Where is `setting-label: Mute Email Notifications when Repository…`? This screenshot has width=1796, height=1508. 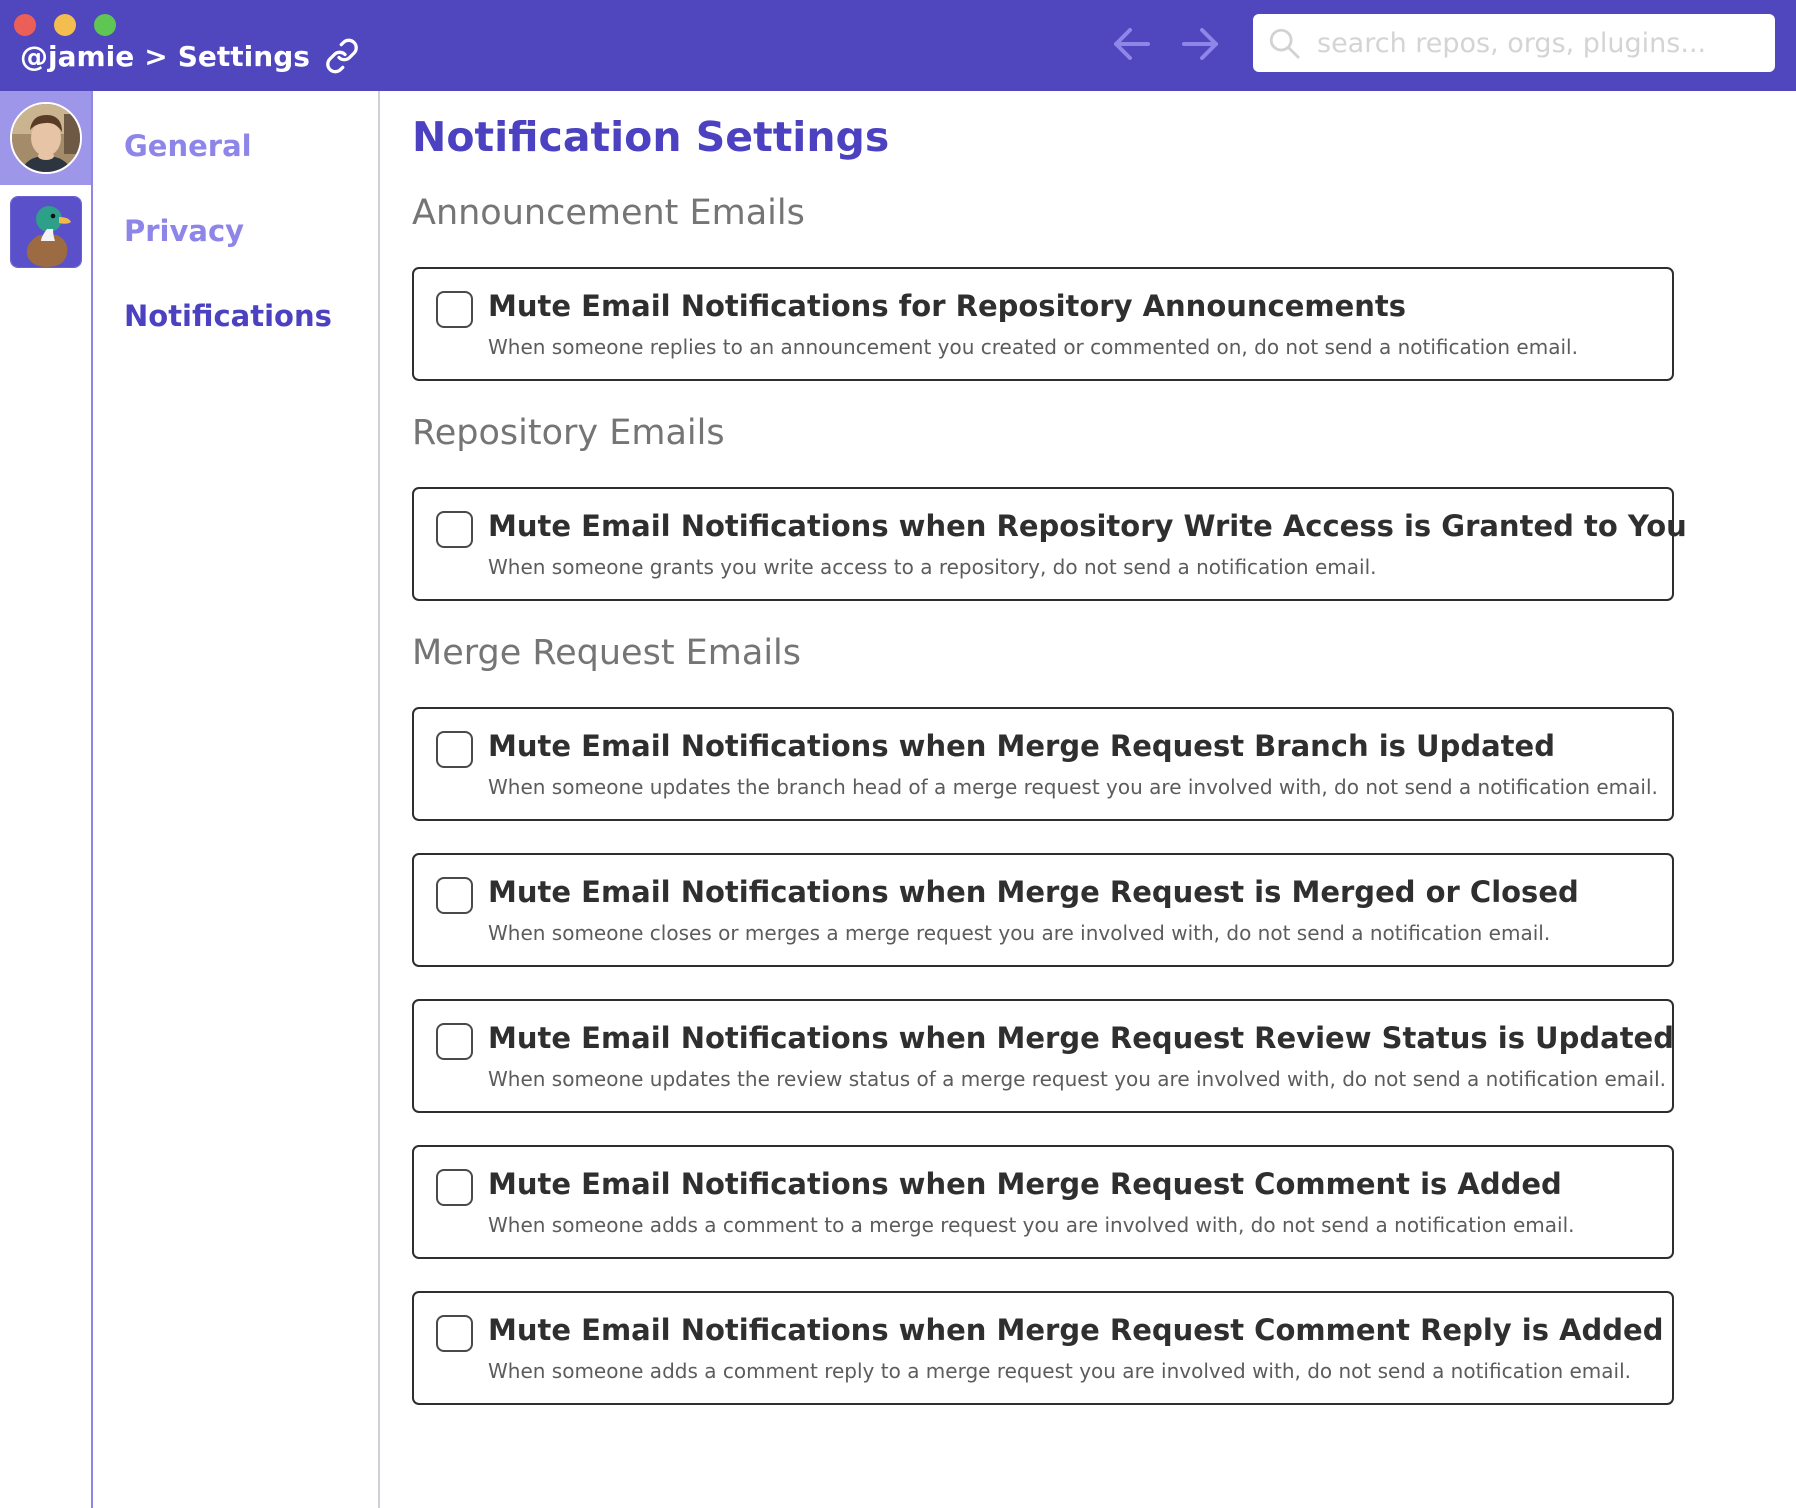 setting-label: Mute Email Notifications when Repository… is located at coordinates (1087, 526).